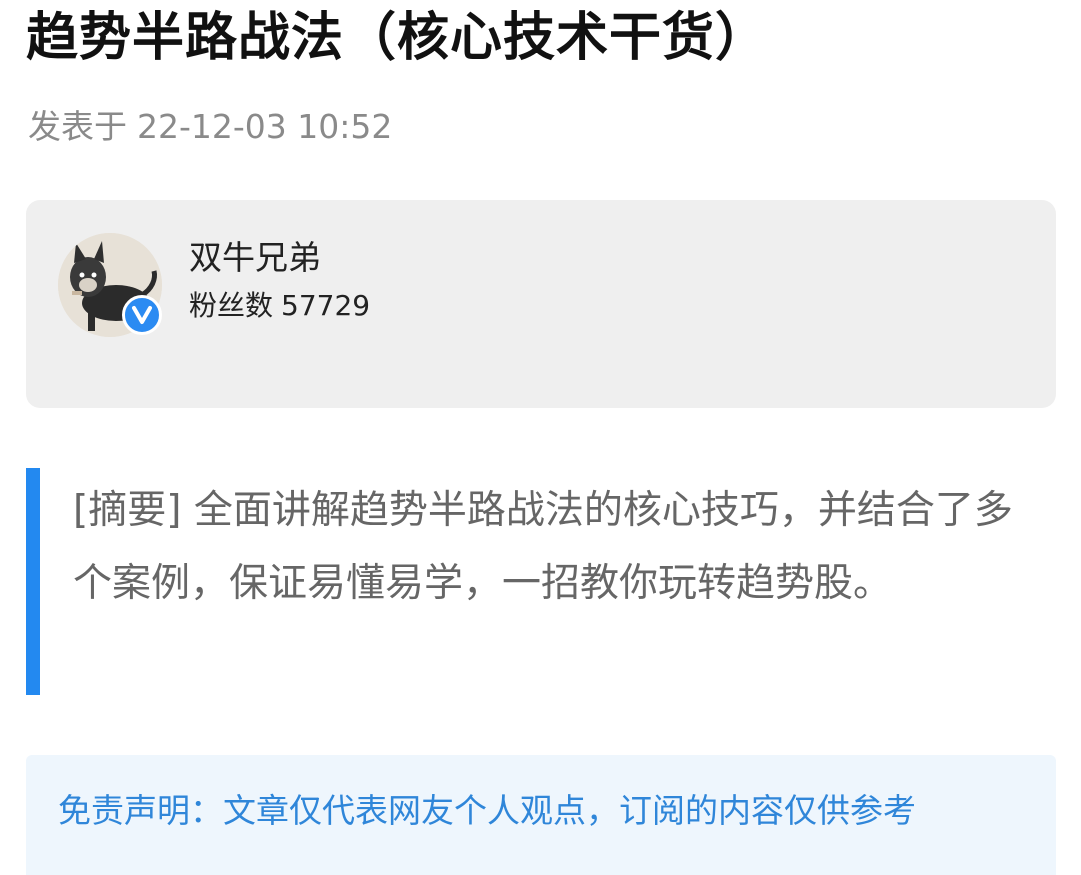  Describe the element at coordinates (326, 305) in the screenshot. I see `fans-count: 57729` at that location.